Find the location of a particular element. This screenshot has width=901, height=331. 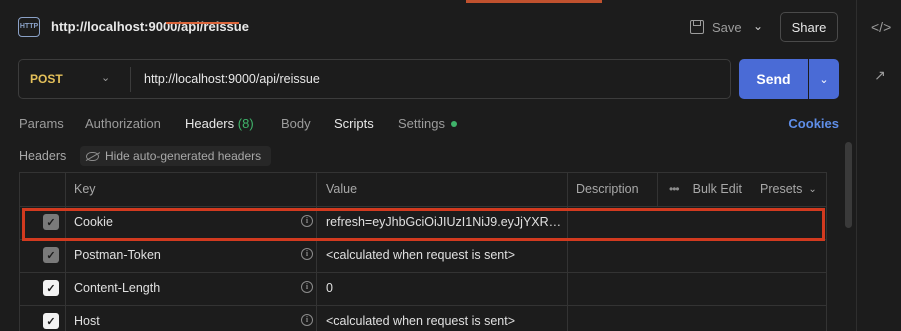

header-key: Content-Length is located at coordinates (117, 288).